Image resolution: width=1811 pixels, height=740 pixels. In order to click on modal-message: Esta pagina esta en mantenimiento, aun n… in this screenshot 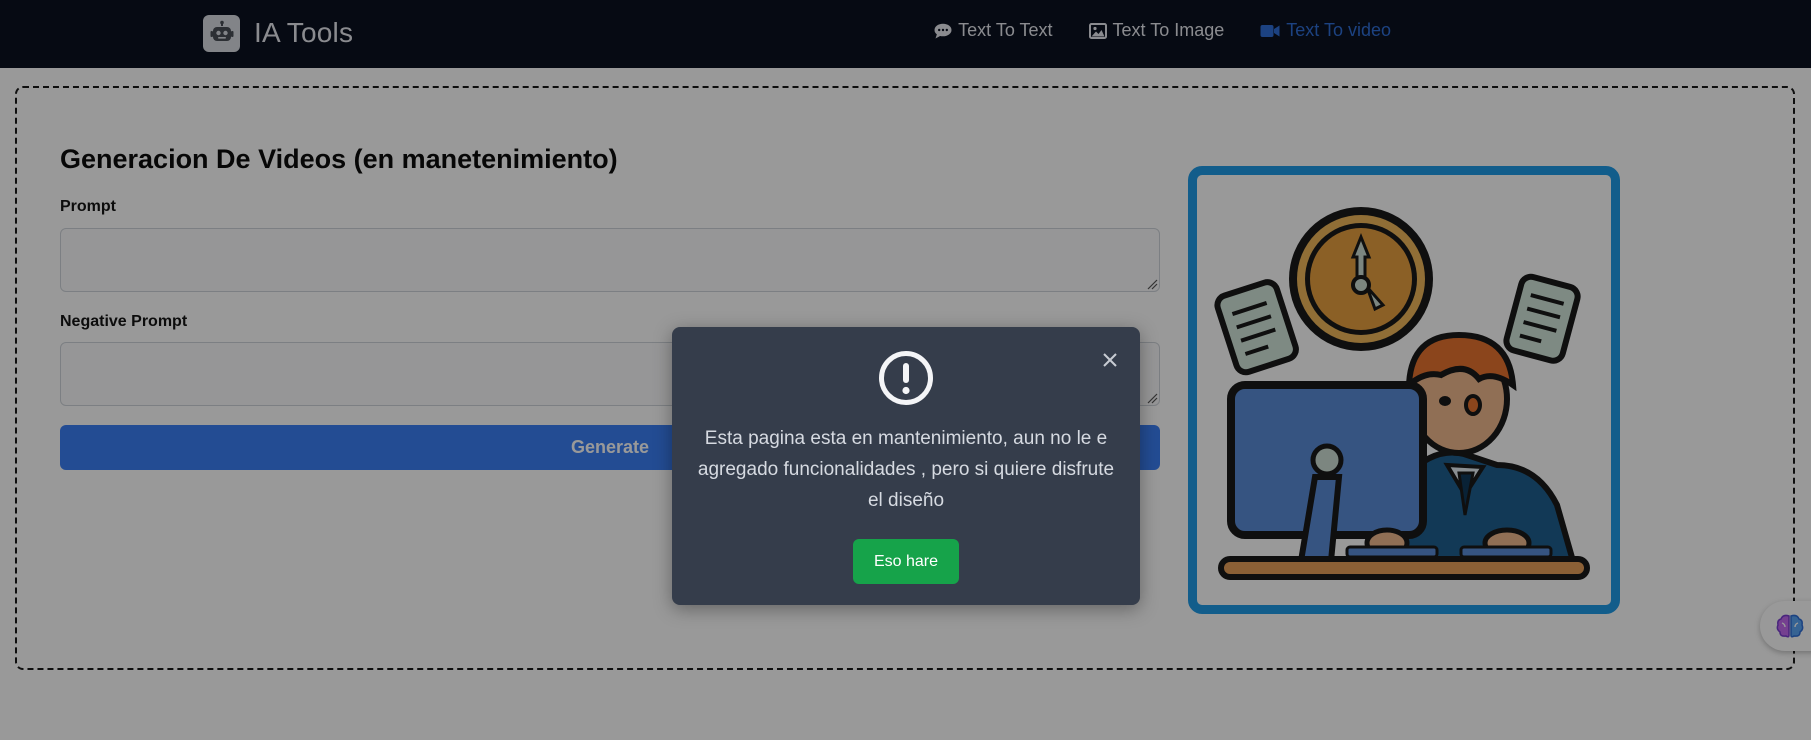, I will do `click(906, 469)`.